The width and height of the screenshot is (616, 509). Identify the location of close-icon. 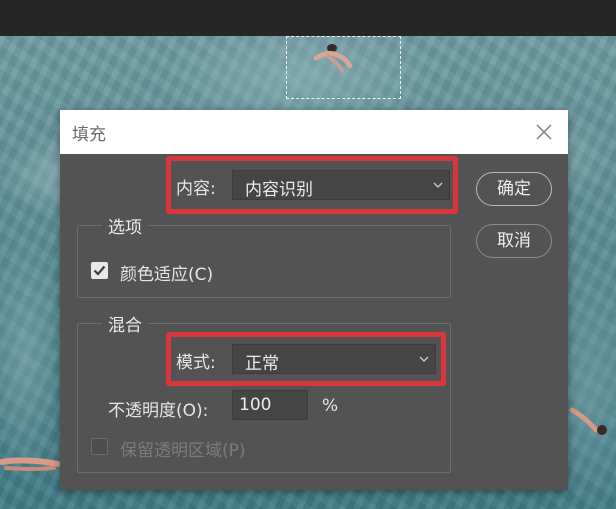
(544, 132).